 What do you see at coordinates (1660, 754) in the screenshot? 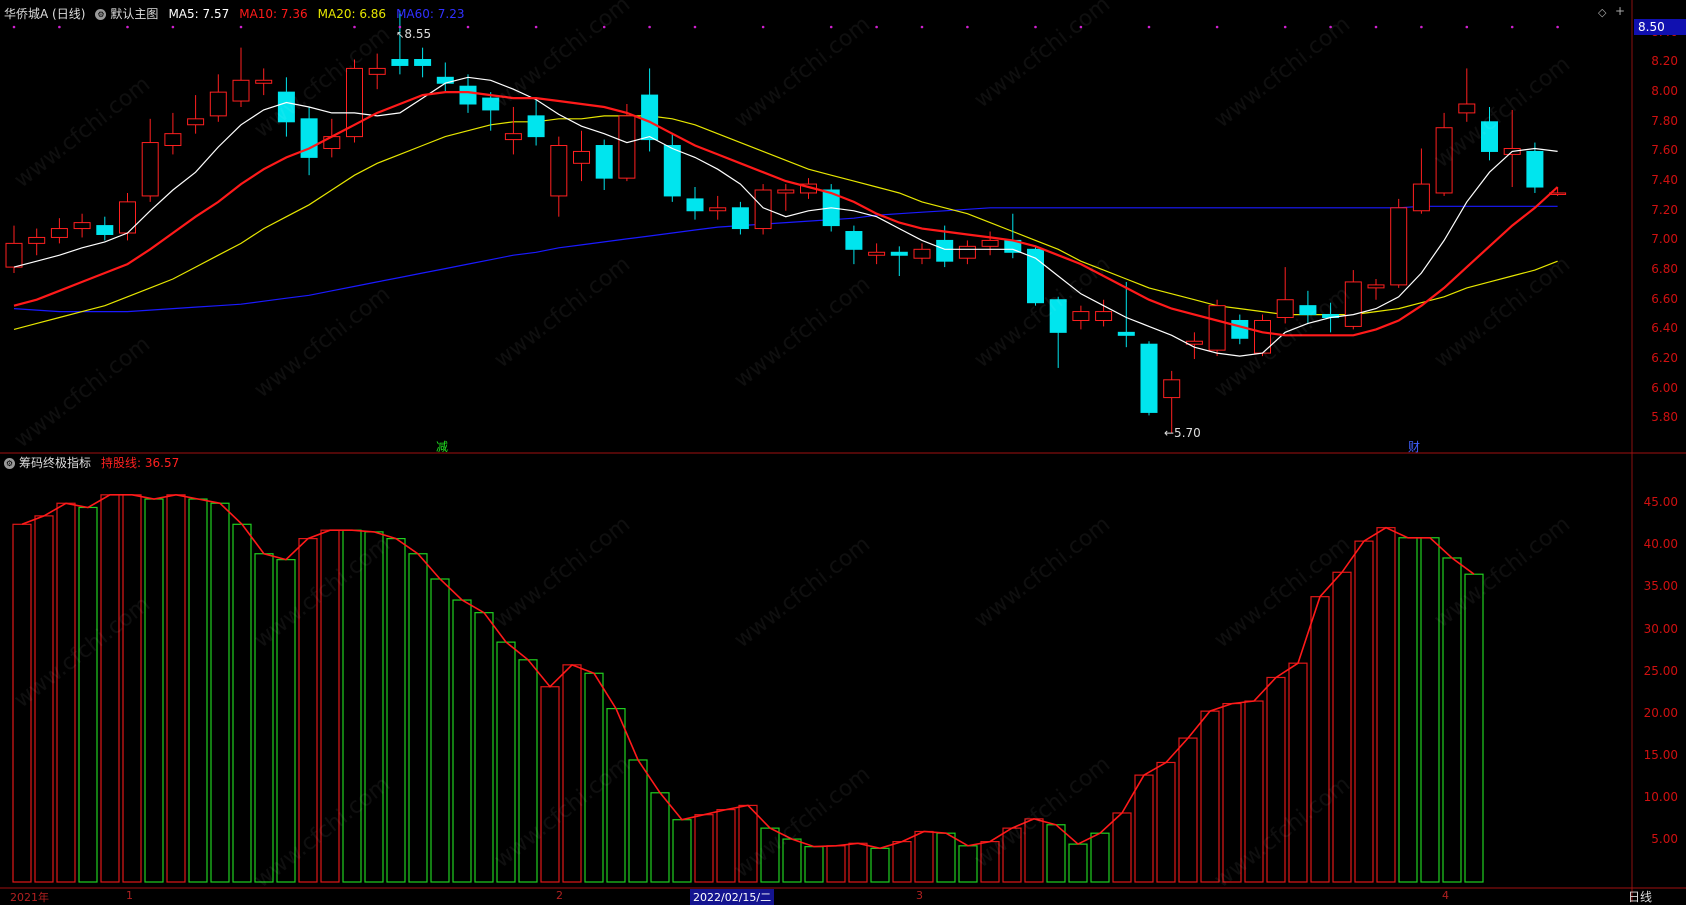
I see `indicator-axis-tick: 15.00` at bounding box center [1660, 754].